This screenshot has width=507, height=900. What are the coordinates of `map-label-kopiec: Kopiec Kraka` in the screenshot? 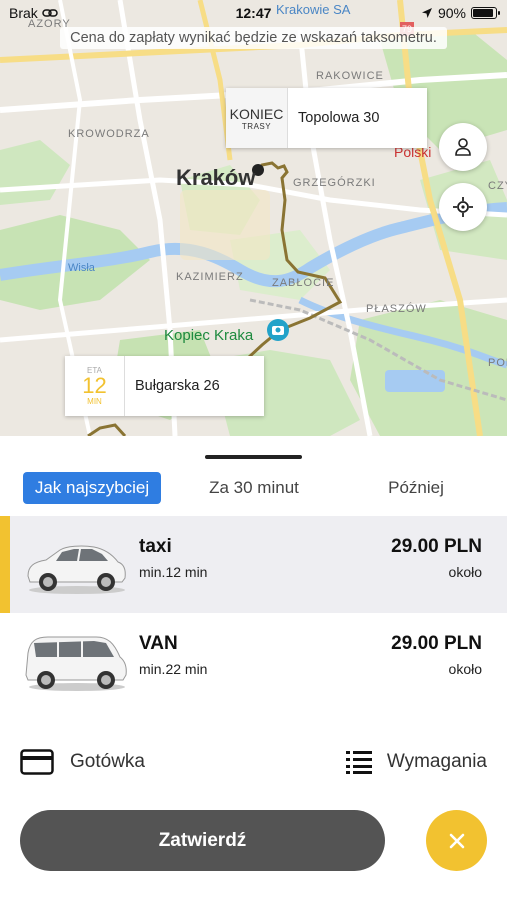 It's located at (209, 335).